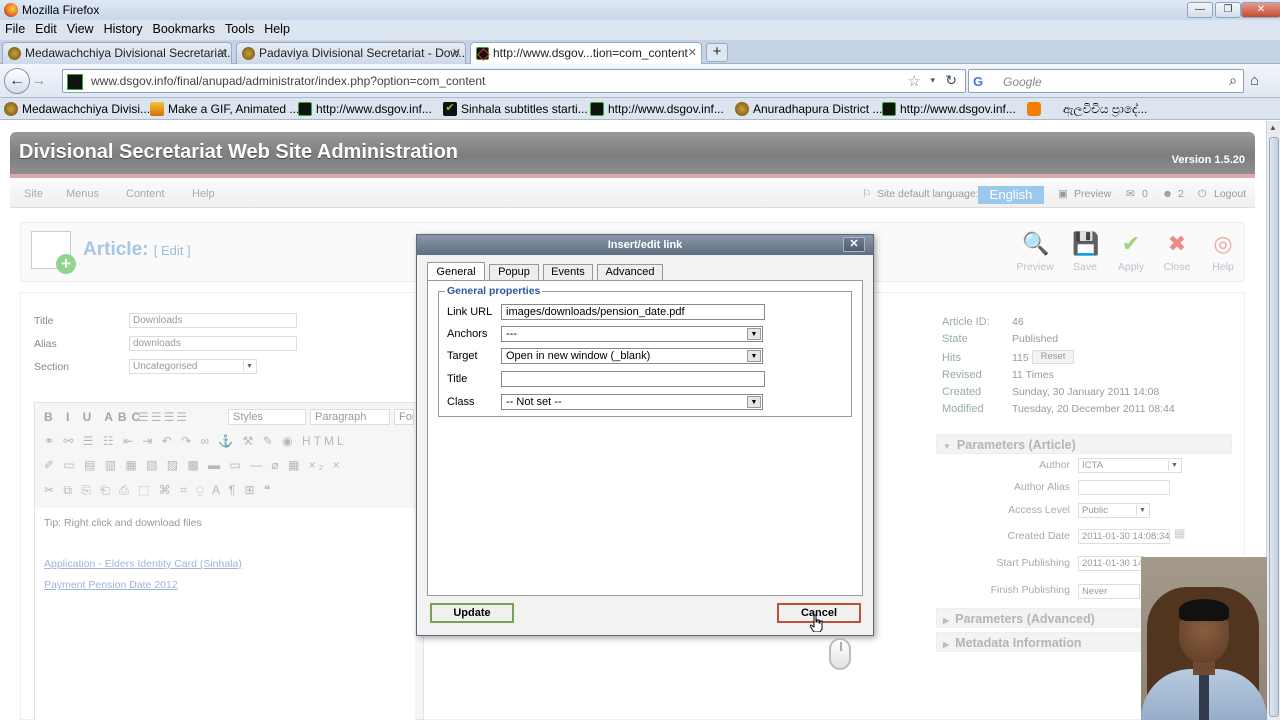  What do you see at coordinates (932, 80) in the screenshot?
I see `url-dropdown-icon: ▾` at bounding box center [932, 80].